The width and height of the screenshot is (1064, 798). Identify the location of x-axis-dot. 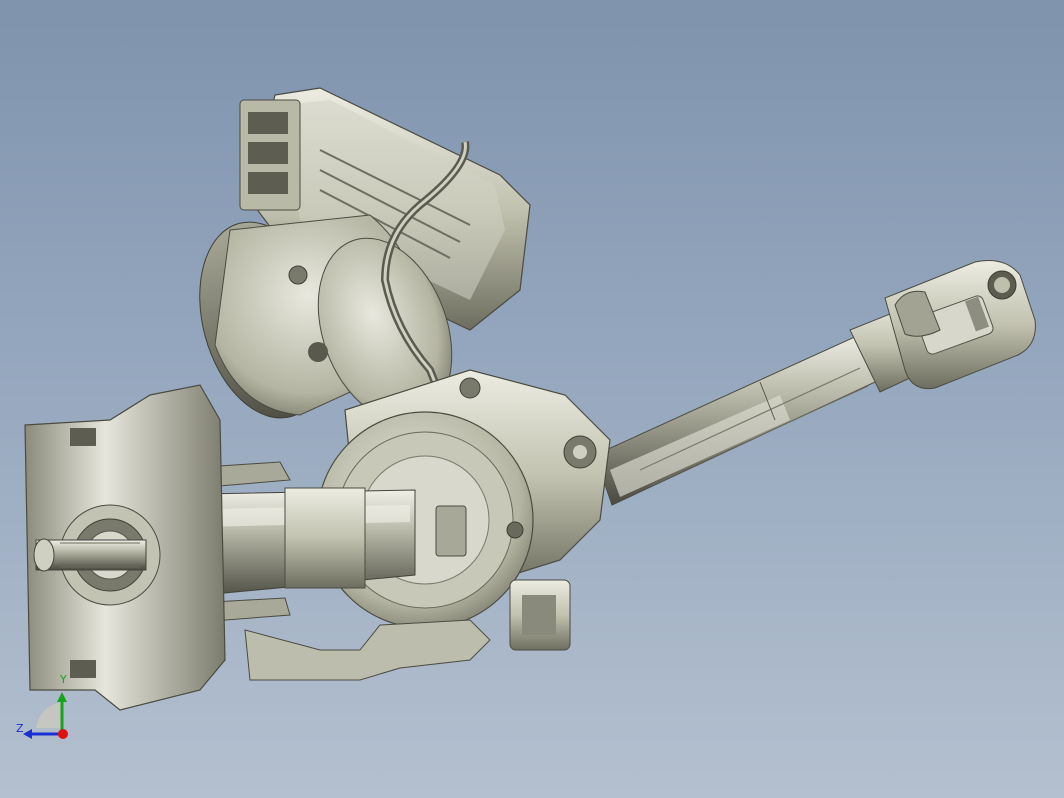
(63, 734).